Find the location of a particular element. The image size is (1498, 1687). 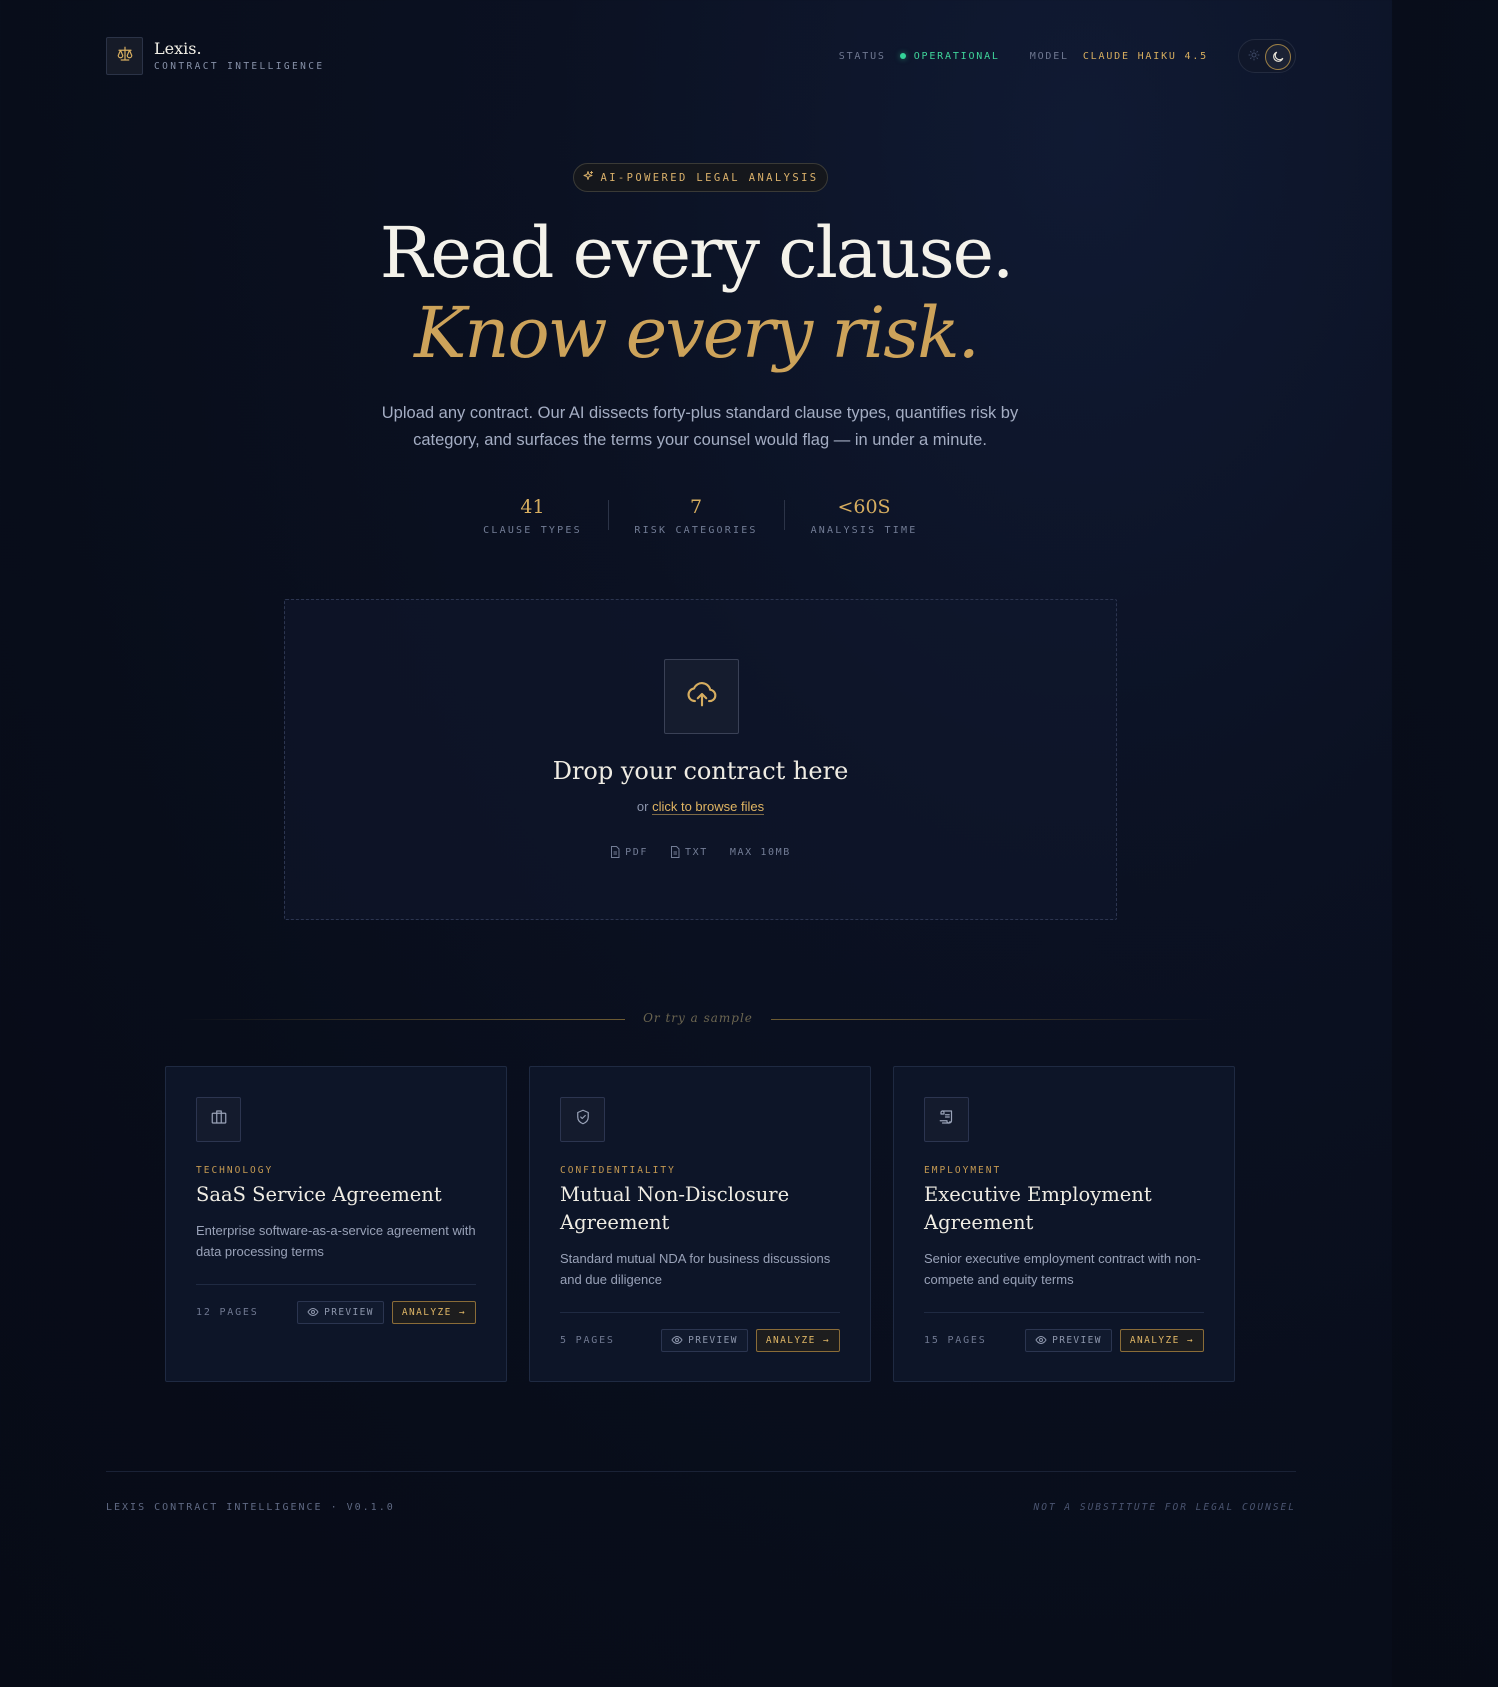

dropzone-or: or is located at coordinates (642, 806).